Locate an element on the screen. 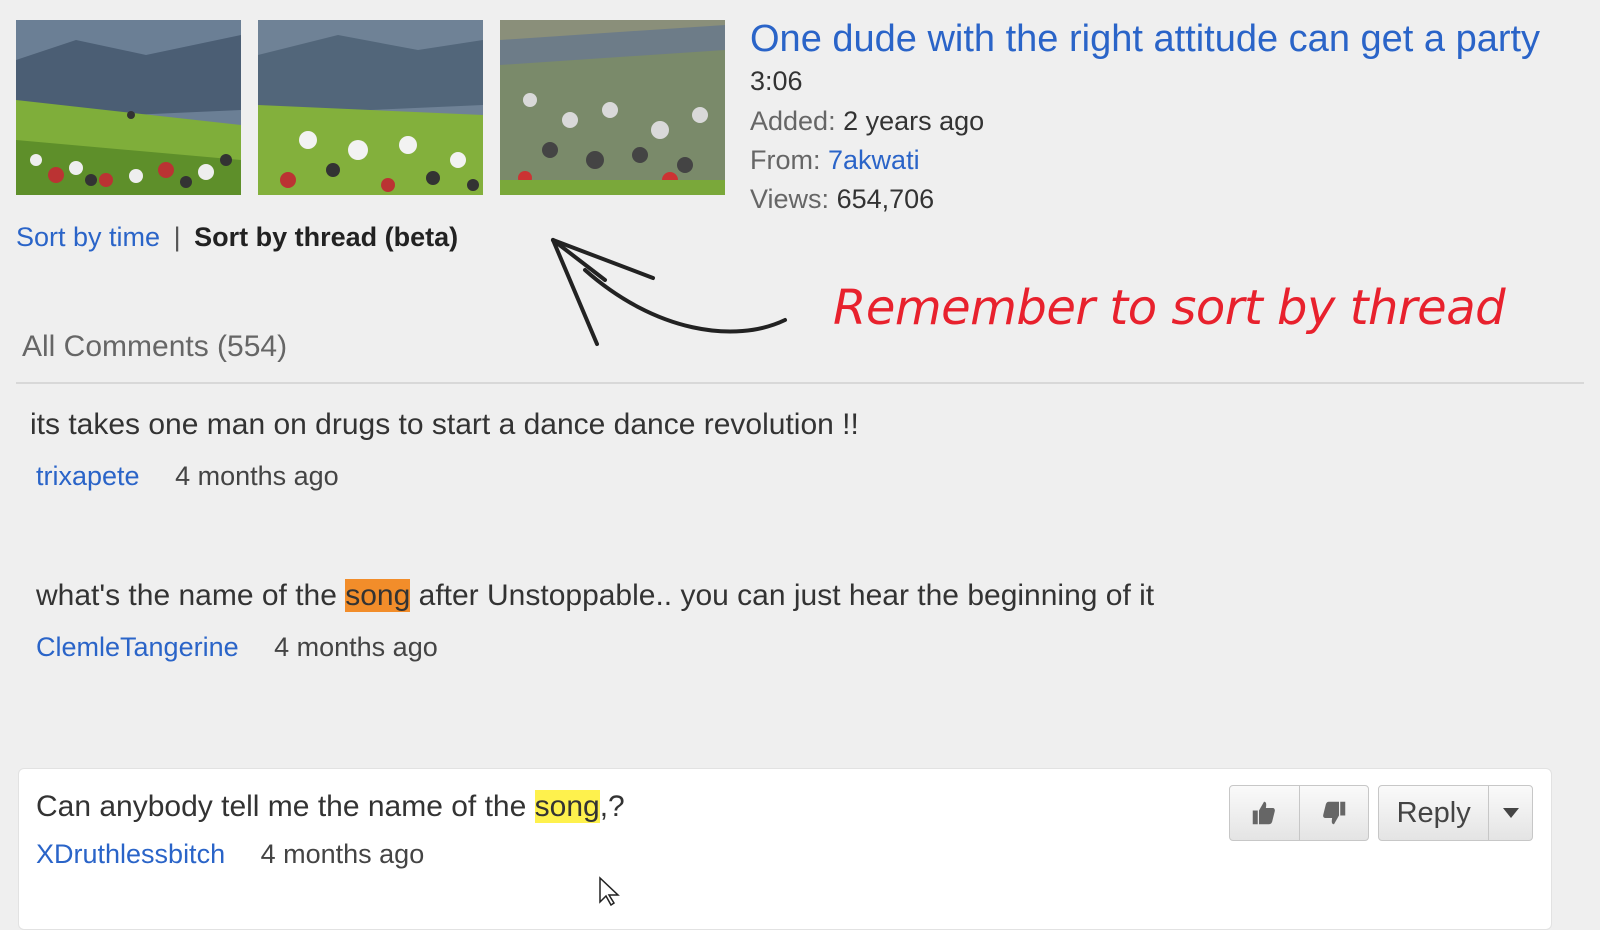  reply-button-group: Reply is located at coordinates (1455, 813).